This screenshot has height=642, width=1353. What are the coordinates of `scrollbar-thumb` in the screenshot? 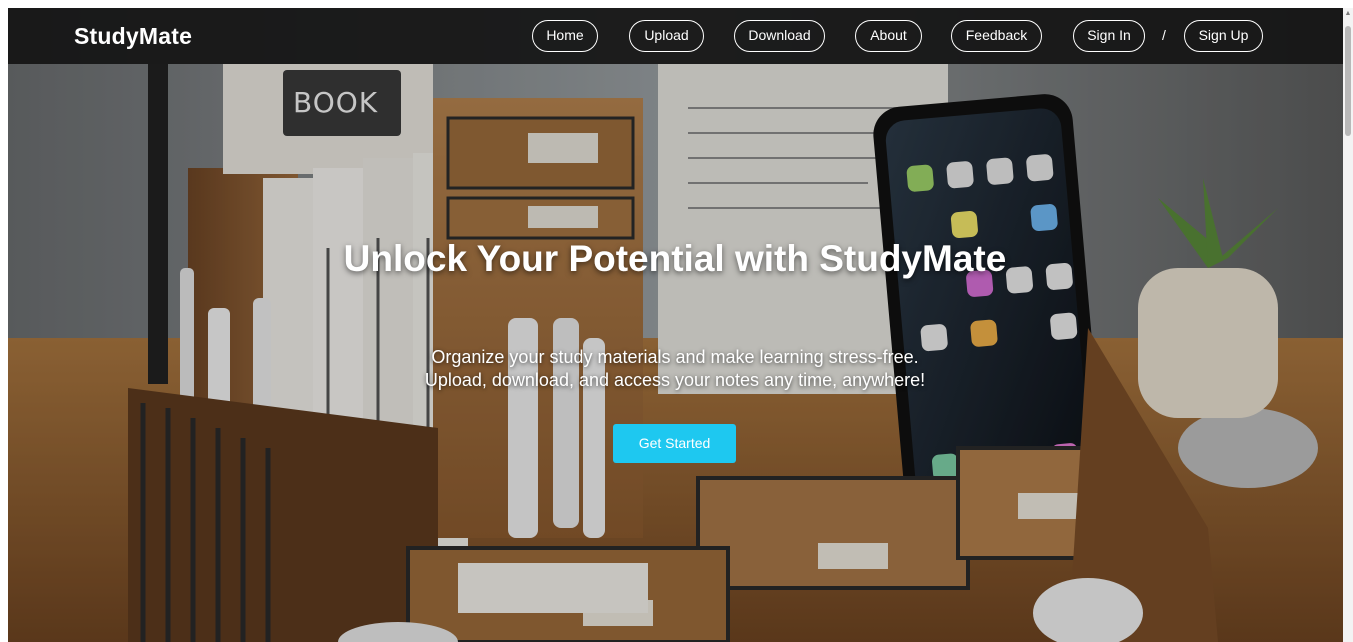 It's located at (1348, 81).